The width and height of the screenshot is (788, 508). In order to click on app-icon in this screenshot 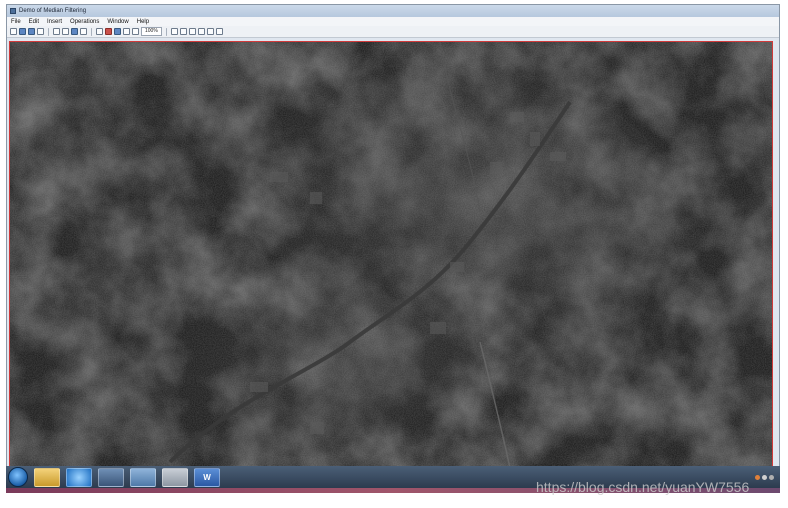, I will do `click(13, 11)`.